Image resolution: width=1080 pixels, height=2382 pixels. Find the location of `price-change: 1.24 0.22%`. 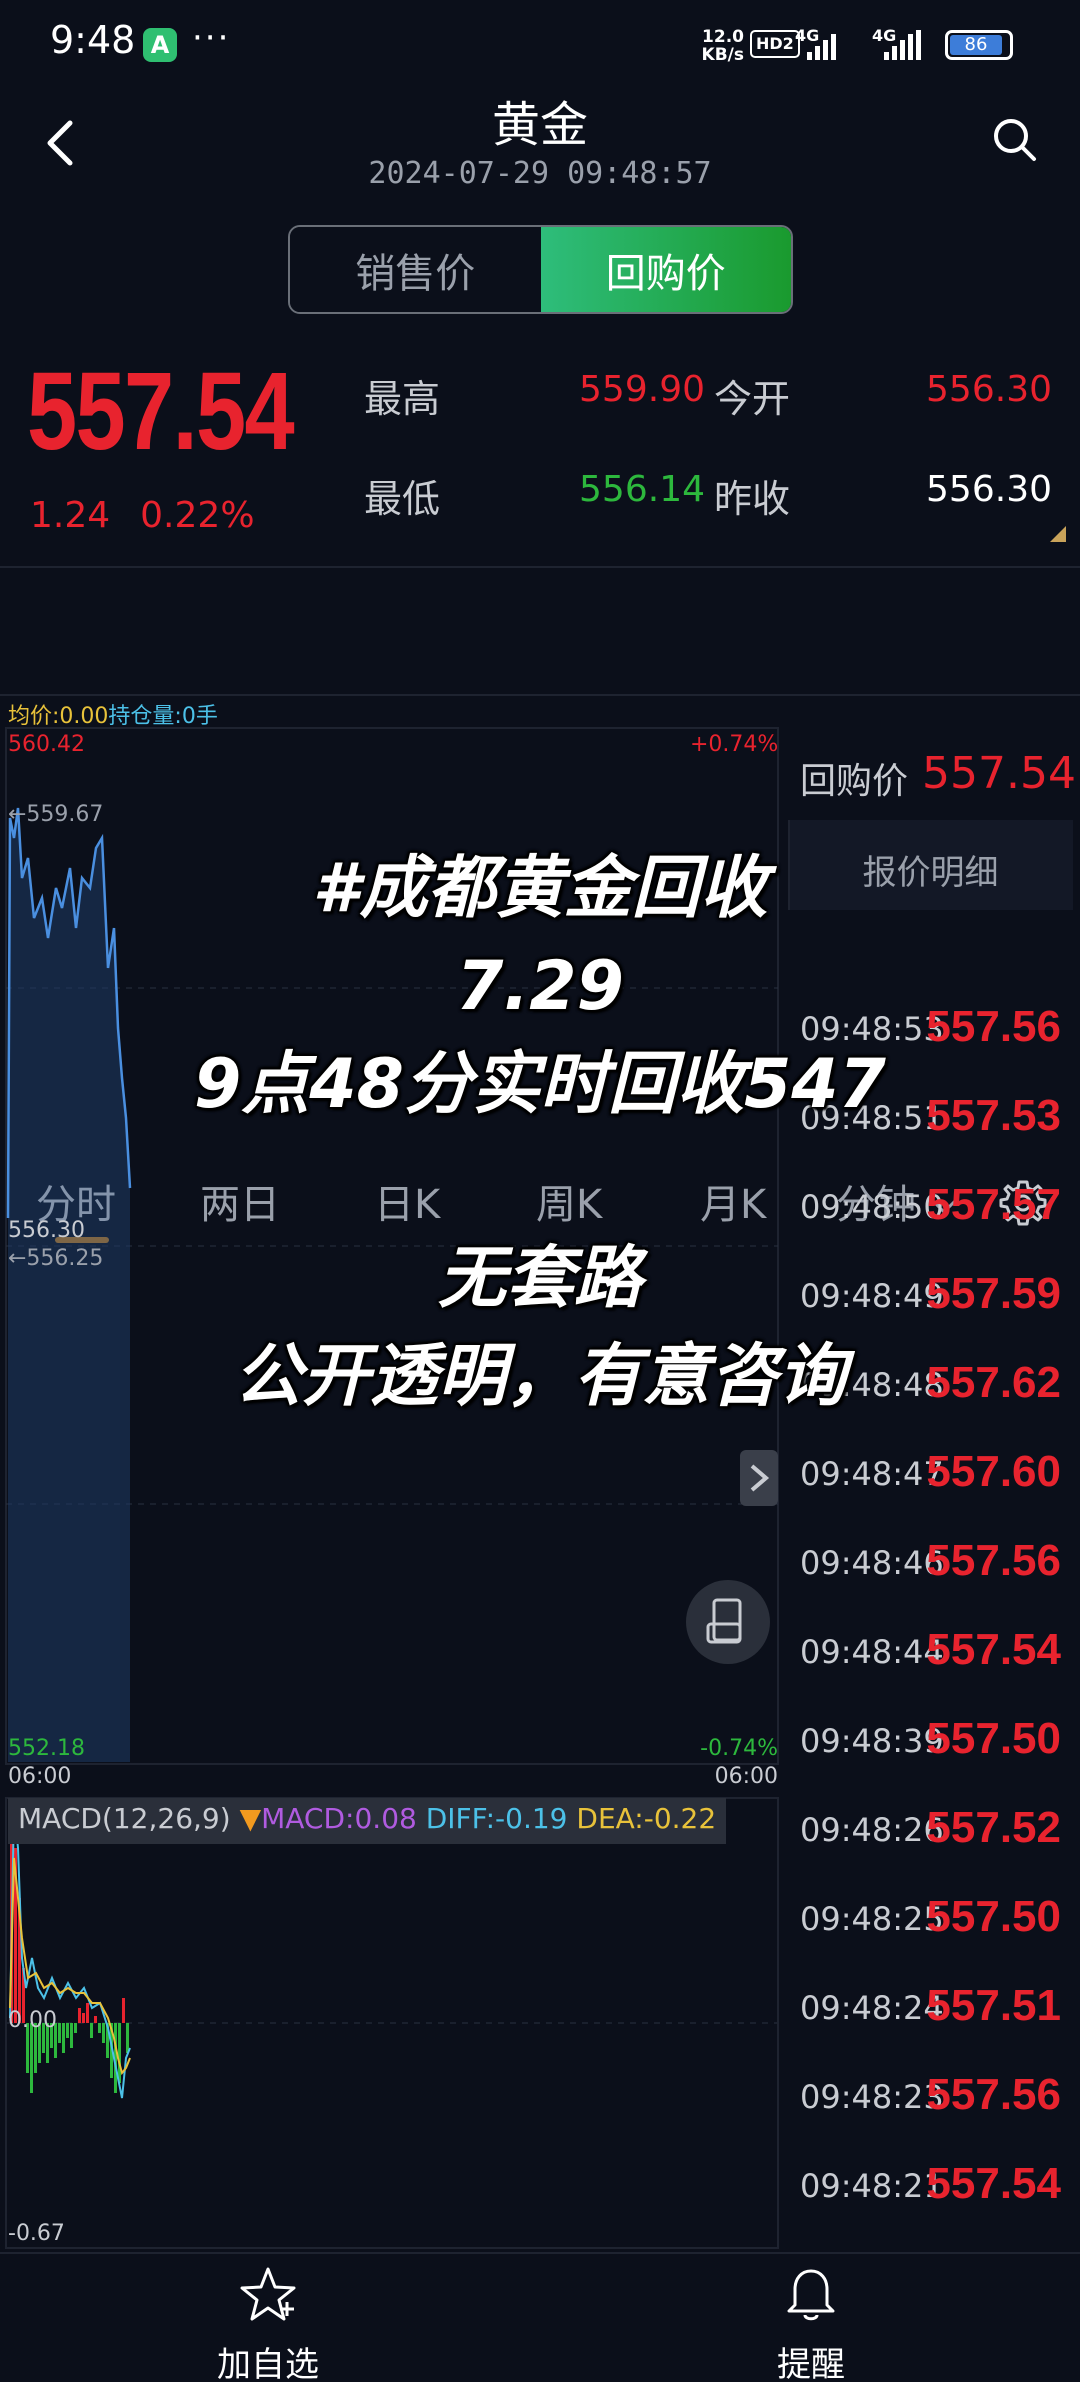

price-change: 1.24 0.22% is located at coordinates (142, 515).